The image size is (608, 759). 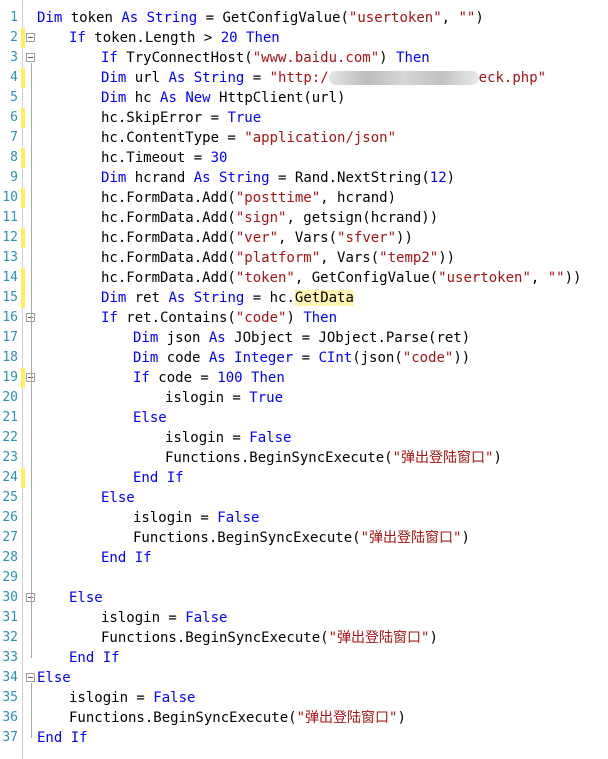 What do you see at coordinates (304, 38) in the screenshot?
I see `code-line: 2 If token.Length > 20 Then` at bounding box center [304, 38].